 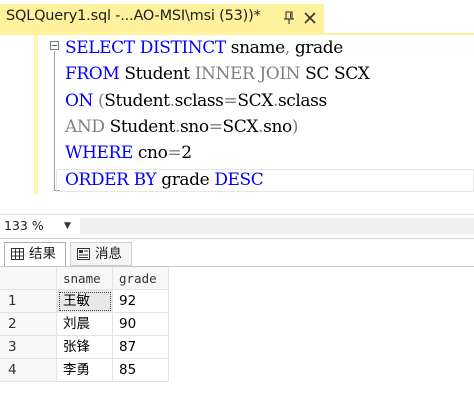 What do you see at coordinates (277, 226) in the screenshot?
I see `horizontal-scrollbar` at bounding box center [277, 226].